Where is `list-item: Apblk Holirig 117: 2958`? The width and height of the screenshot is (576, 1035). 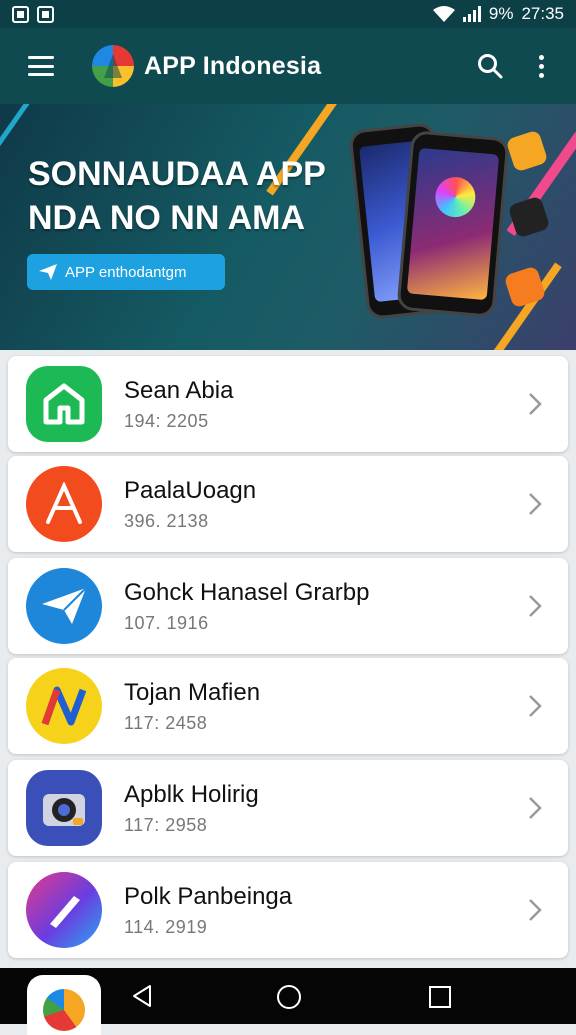 list-item: Apblk Holirig 117: 2958 is located at coordinates (288, 808).